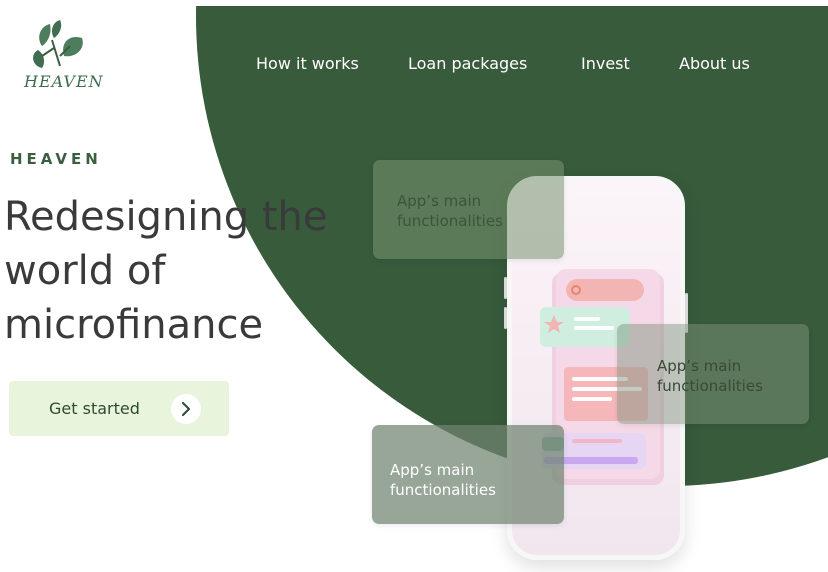  I want to click on headline-line: microfinance, so click(134, 325).